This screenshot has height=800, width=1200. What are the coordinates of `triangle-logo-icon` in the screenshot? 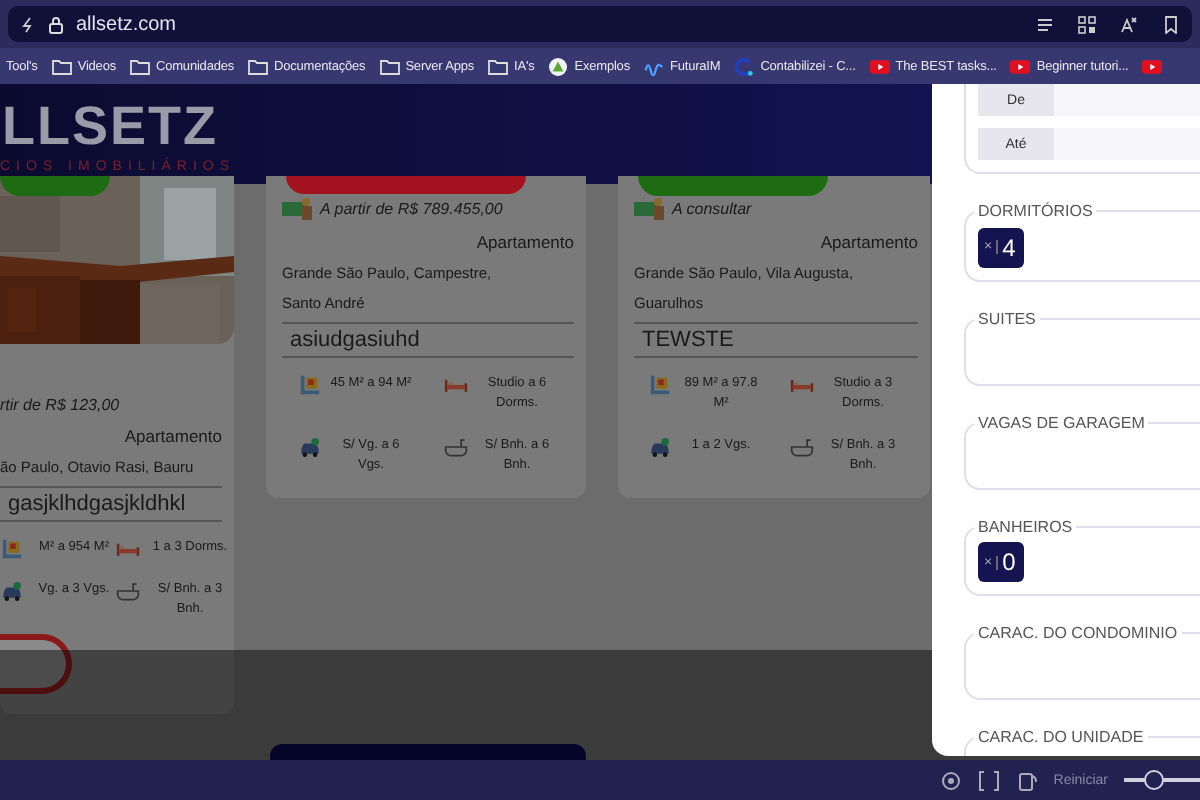 It's located at (558, 66).